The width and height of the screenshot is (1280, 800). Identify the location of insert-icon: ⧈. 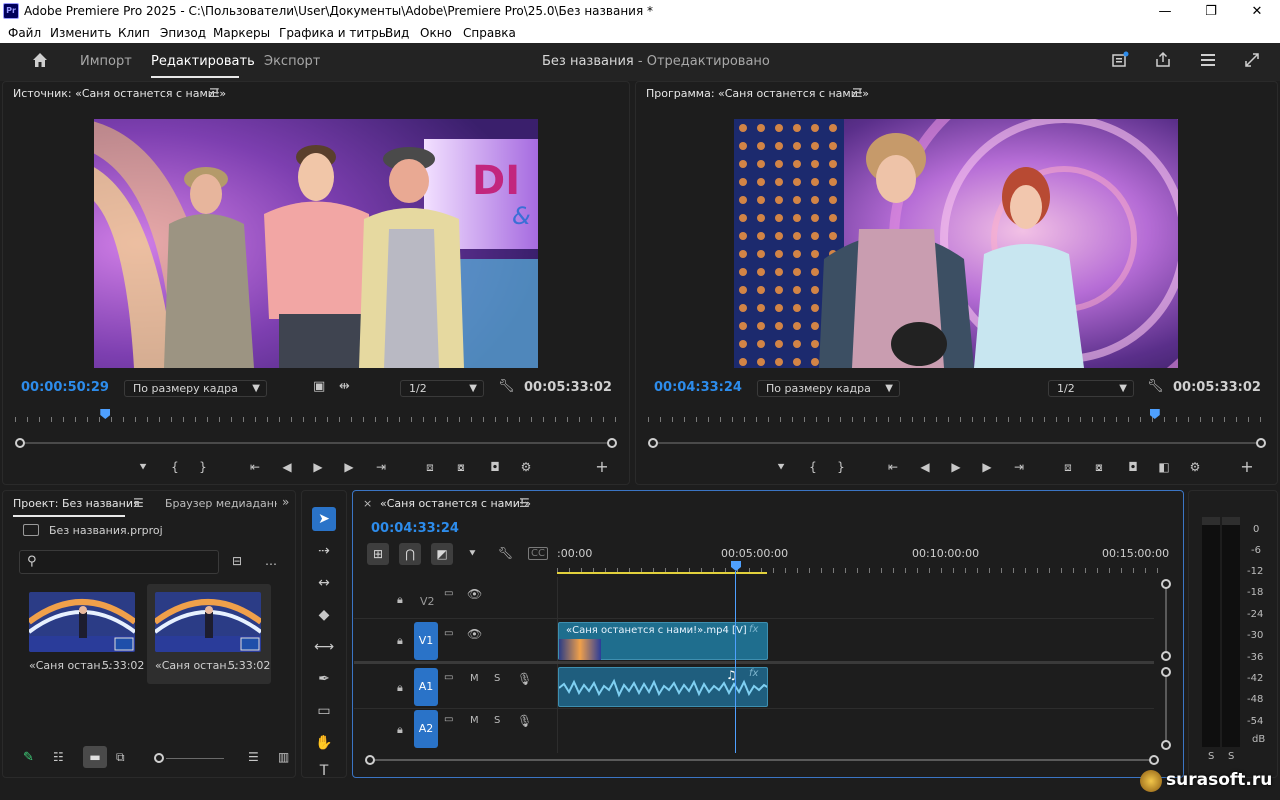
(430, 467).